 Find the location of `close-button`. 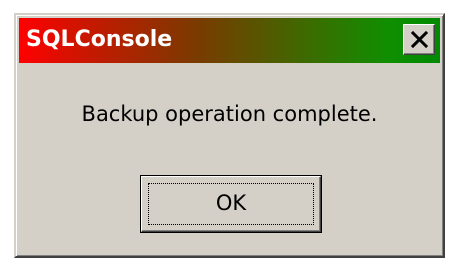

close-button is located at coordinates (419, 39).